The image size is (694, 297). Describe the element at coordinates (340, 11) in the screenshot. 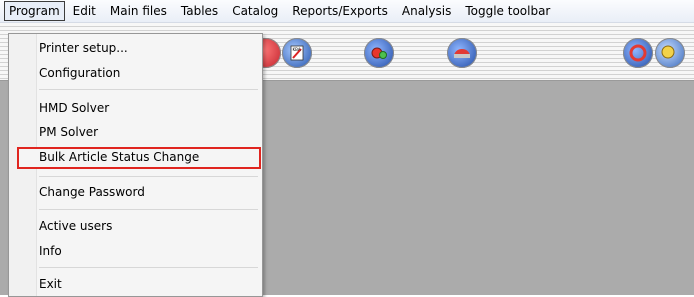

I see `menu-reports-exports: Reports/Exports` at that location.